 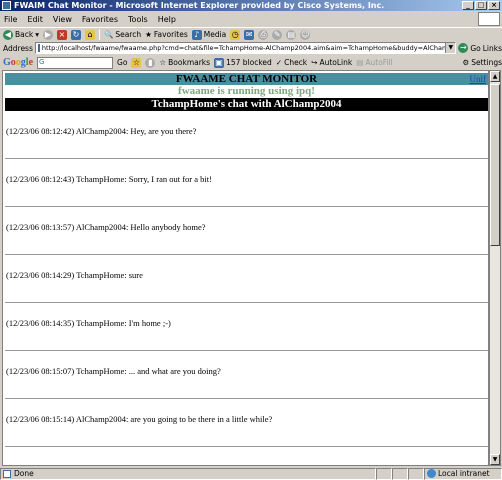 I want to click on back-button: ◀ Back ▾, so click(x=21, y=34).